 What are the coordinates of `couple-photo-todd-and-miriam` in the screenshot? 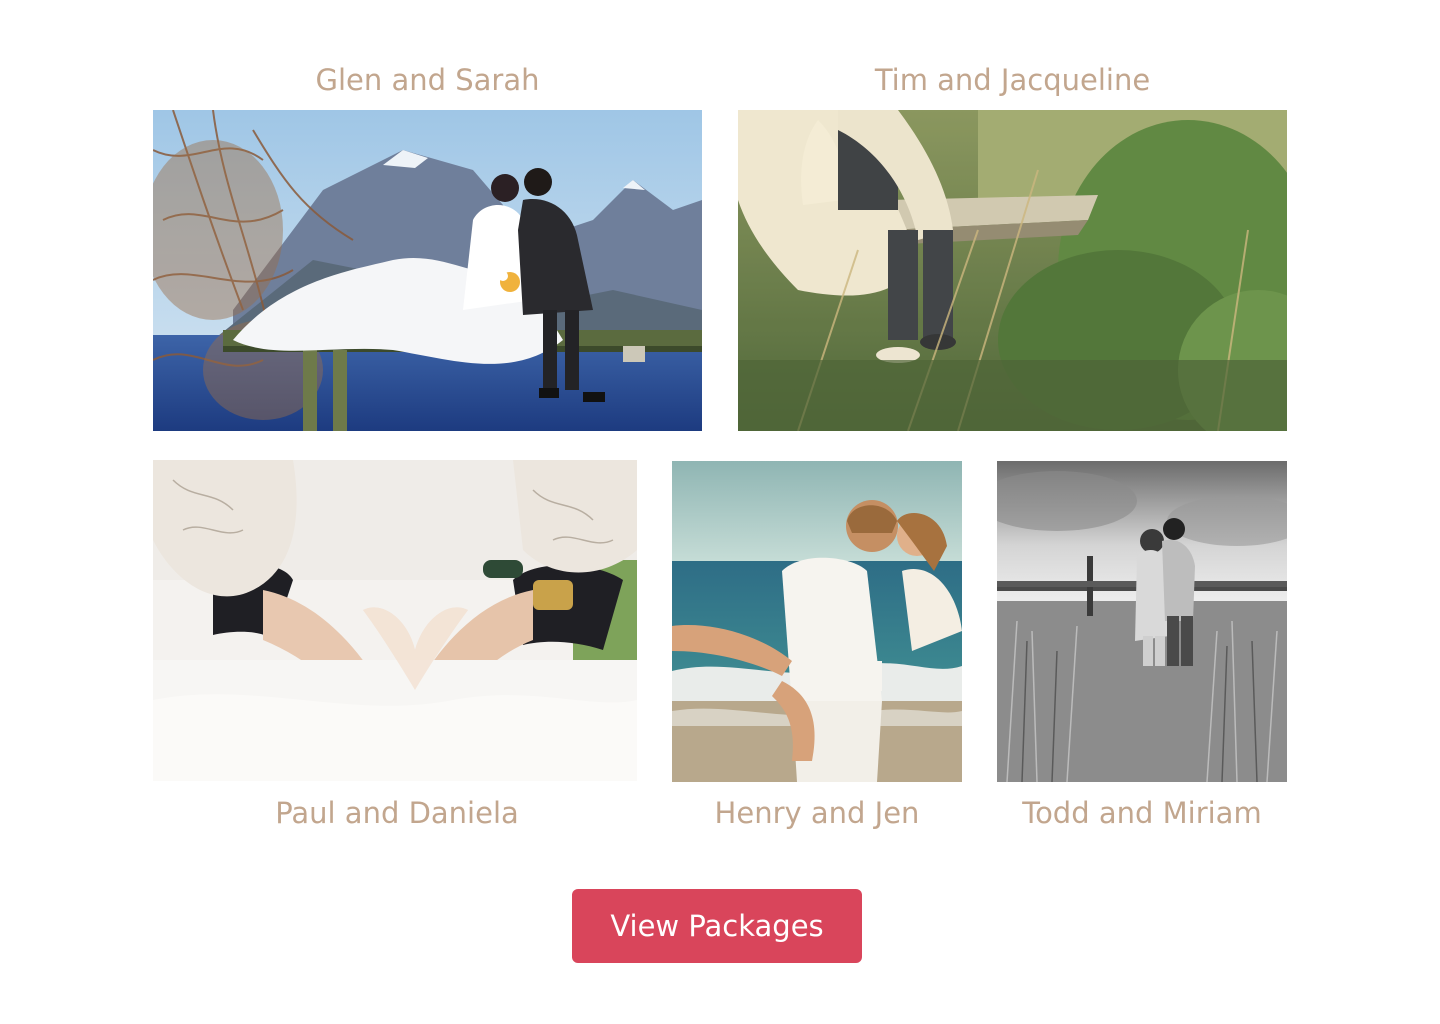 It's located at (1142, 621).